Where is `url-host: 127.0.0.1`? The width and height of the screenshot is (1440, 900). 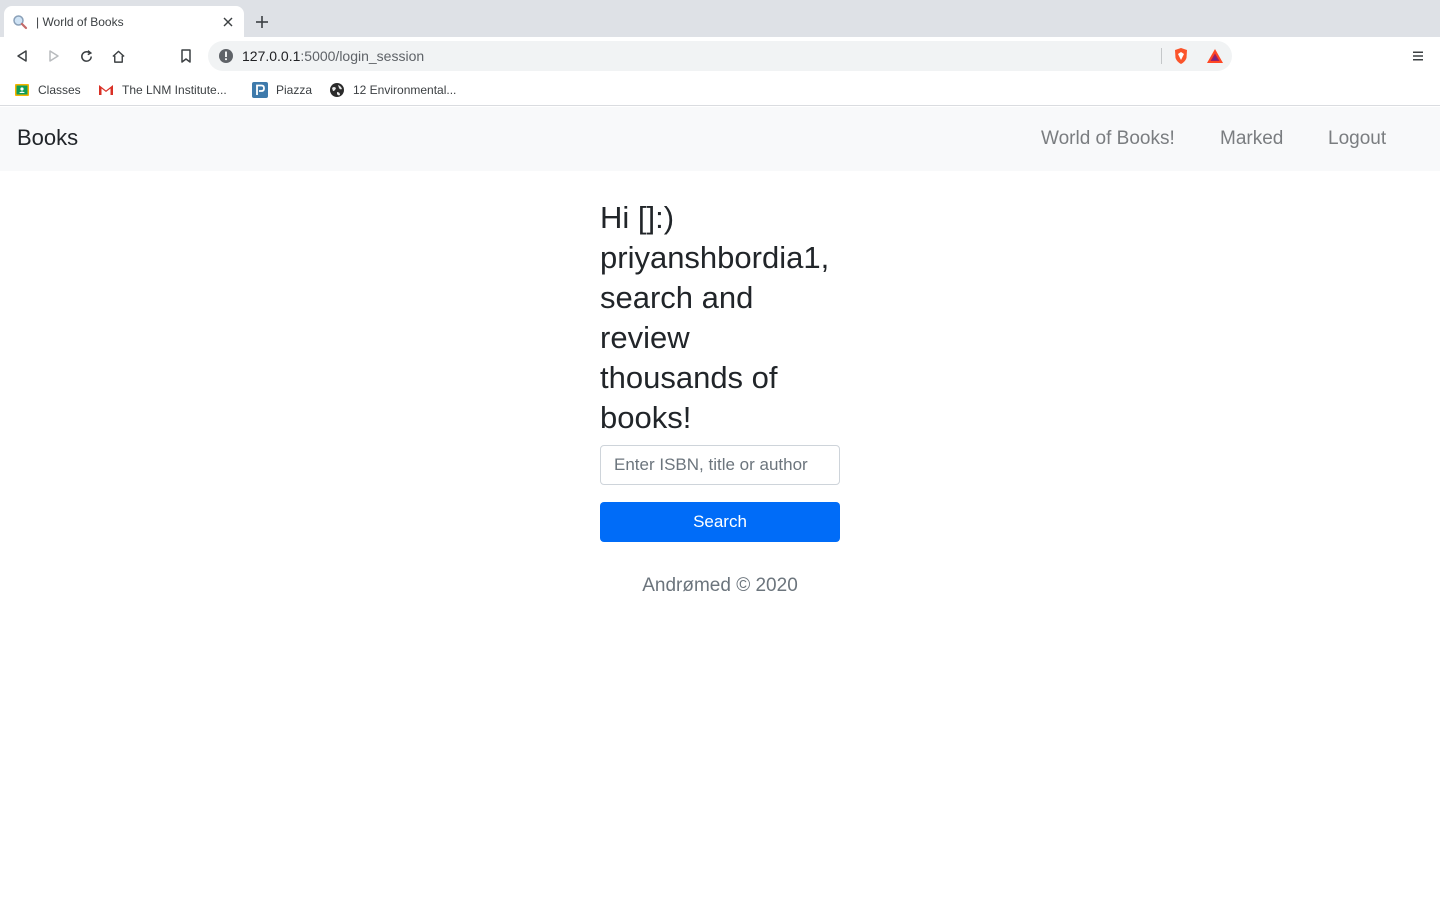
url-host: 127.0.0.1 is located at coordinates (271, 56).